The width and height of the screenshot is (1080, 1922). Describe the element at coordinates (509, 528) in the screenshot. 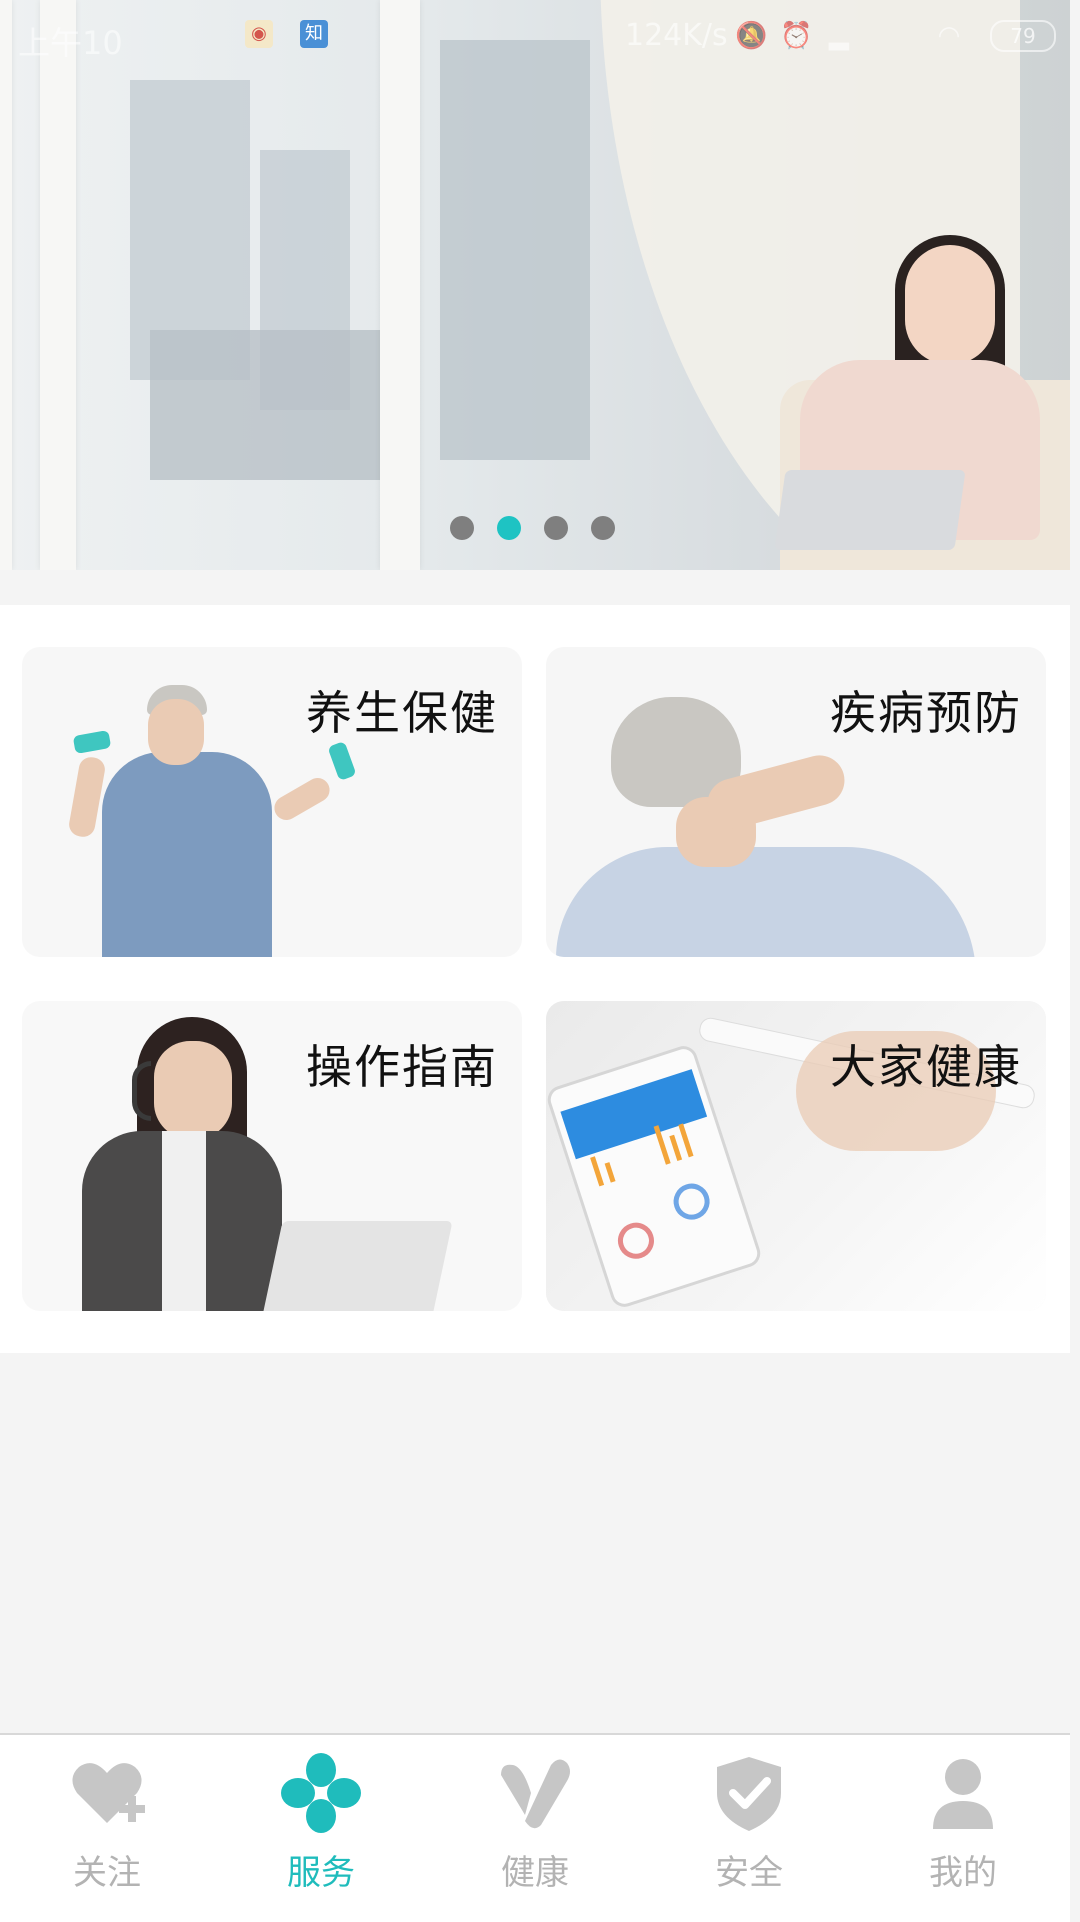

I see `carousel-dot-active` at that location.